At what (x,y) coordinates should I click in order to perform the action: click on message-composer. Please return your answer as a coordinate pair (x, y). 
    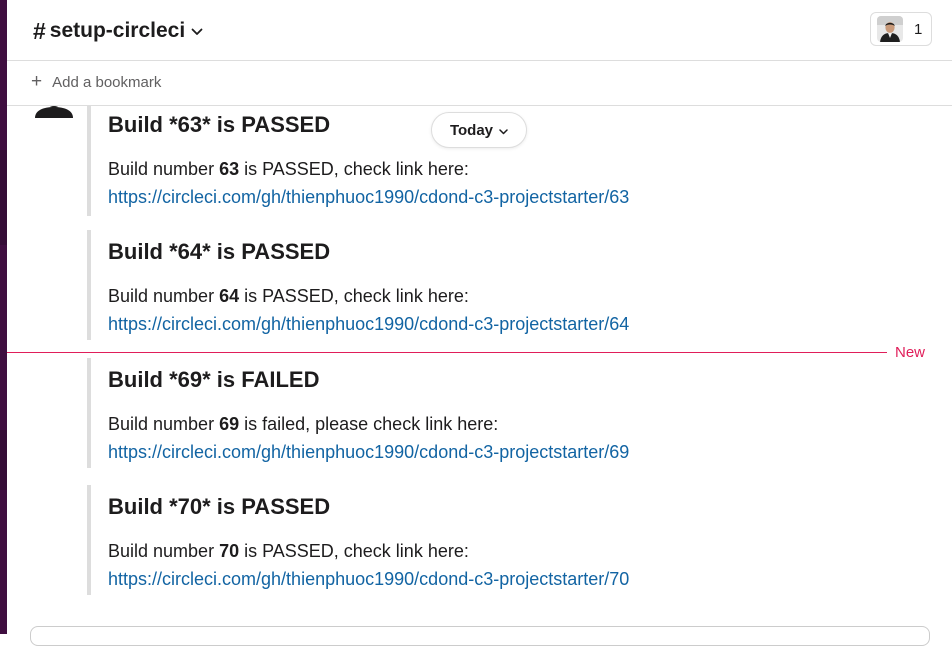
    Looking at the image, I should click on (480, 636).